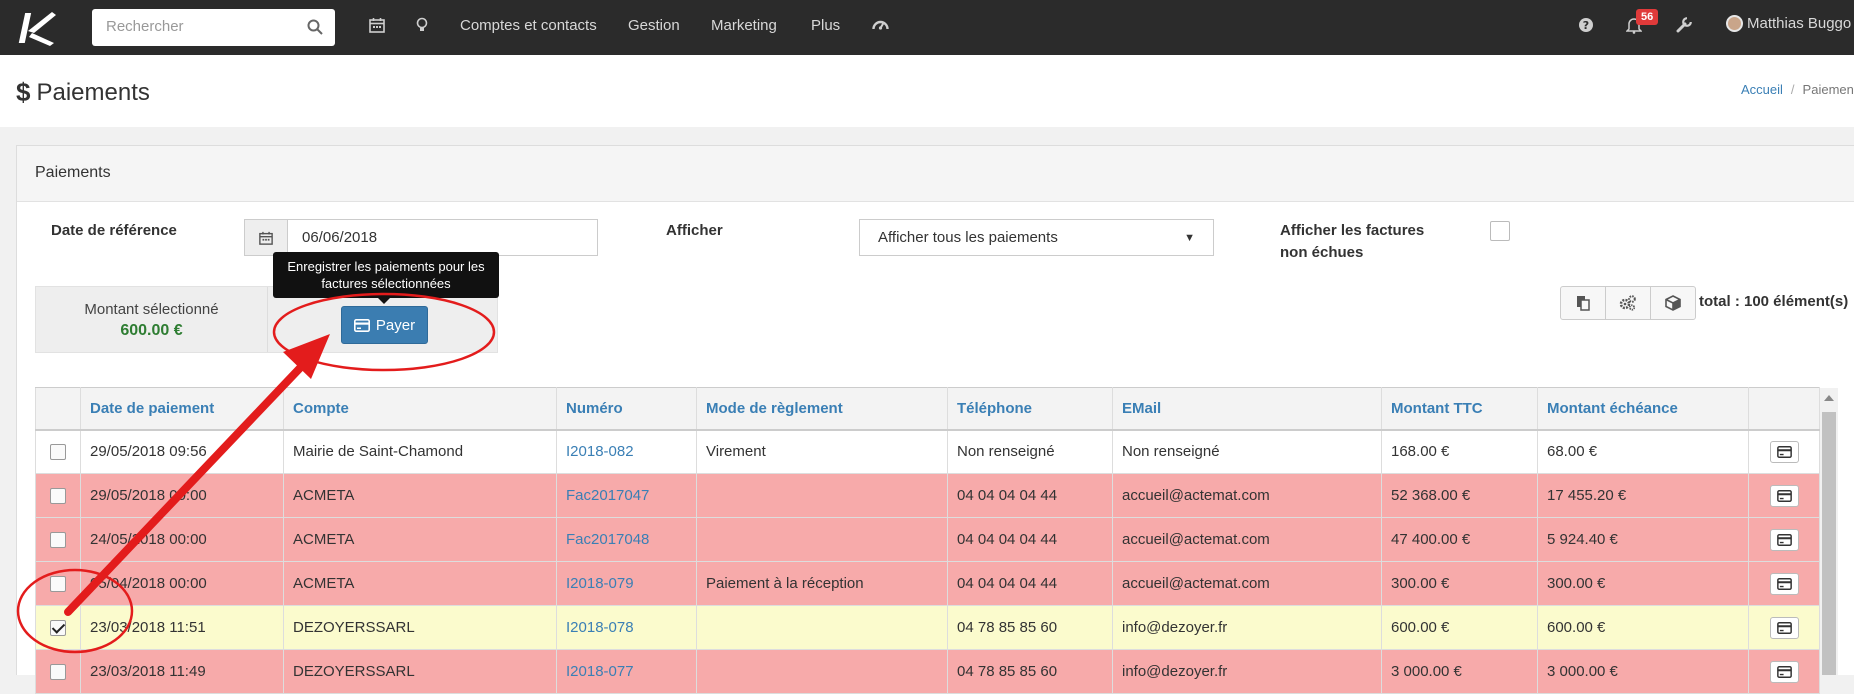  I want to click on user-menu: Matthias Buggo, so click(1788, 23).